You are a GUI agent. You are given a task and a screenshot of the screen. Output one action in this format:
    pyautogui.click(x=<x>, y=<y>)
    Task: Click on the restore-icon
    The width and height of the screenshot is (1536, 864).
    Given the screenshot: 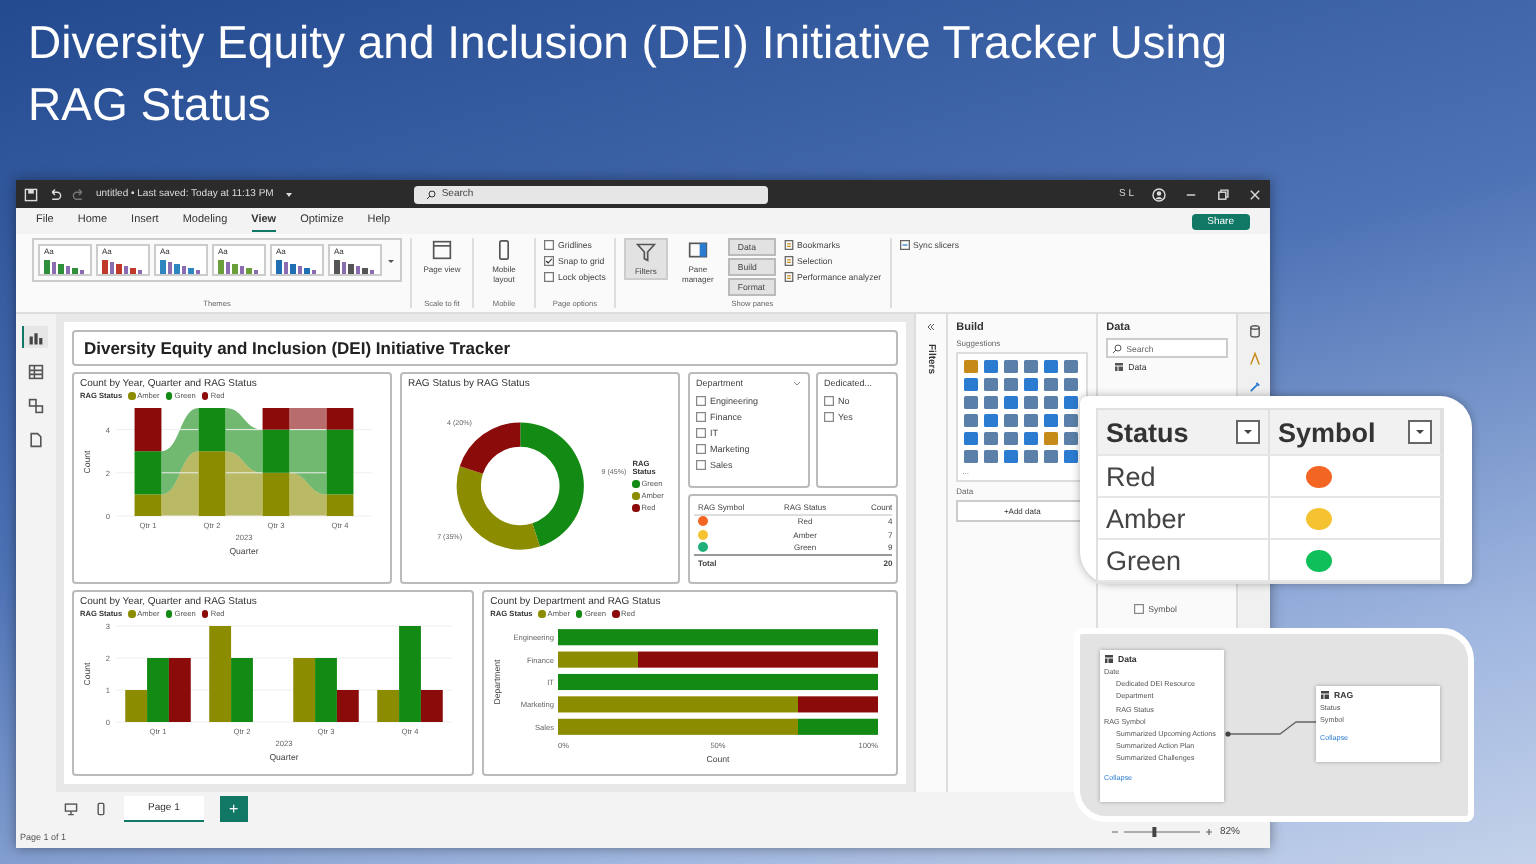 What is the action you would take?
    pyautogui.click(x=1223, y=194)
    